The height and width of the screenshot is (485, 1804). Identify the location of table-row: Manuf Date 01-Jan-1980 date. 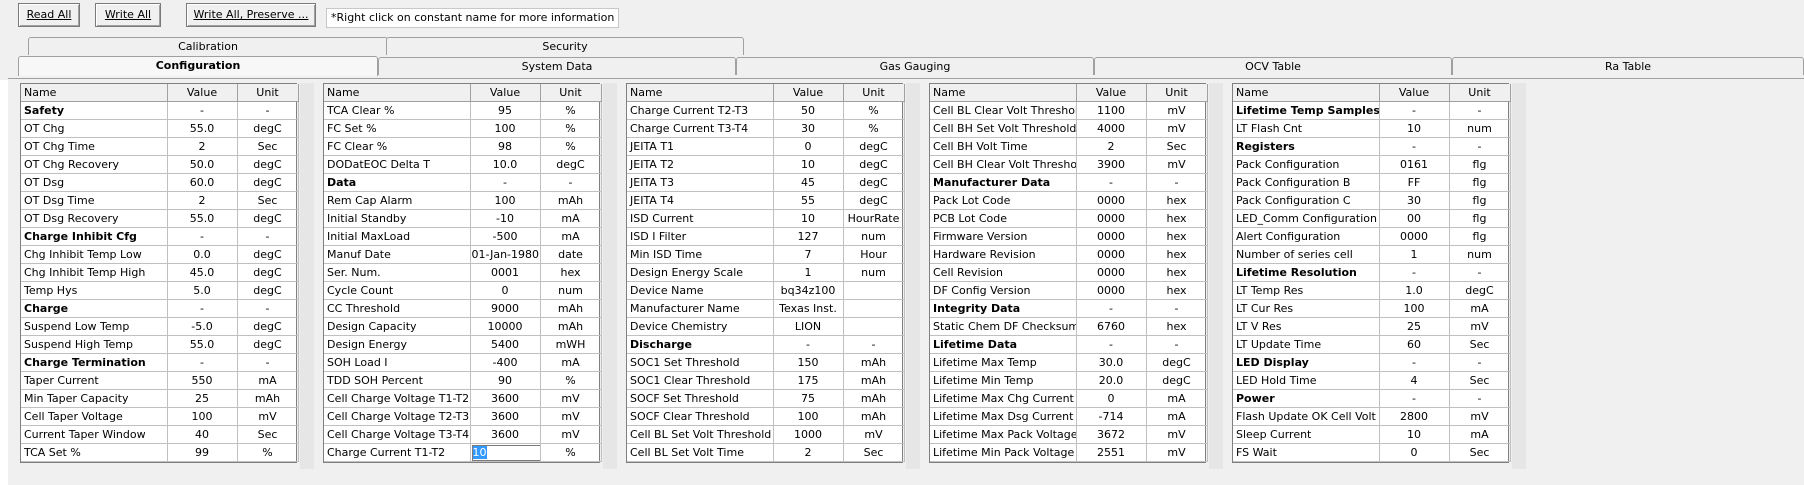
(463, 254).